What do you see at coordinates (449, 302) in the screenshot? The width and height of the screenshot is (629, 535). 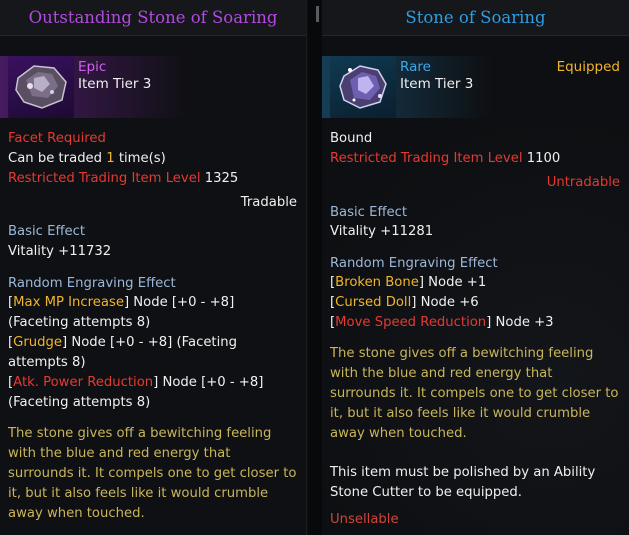 I see `right-engraving-2-node: Node +6` at bounding box center [449, 302].